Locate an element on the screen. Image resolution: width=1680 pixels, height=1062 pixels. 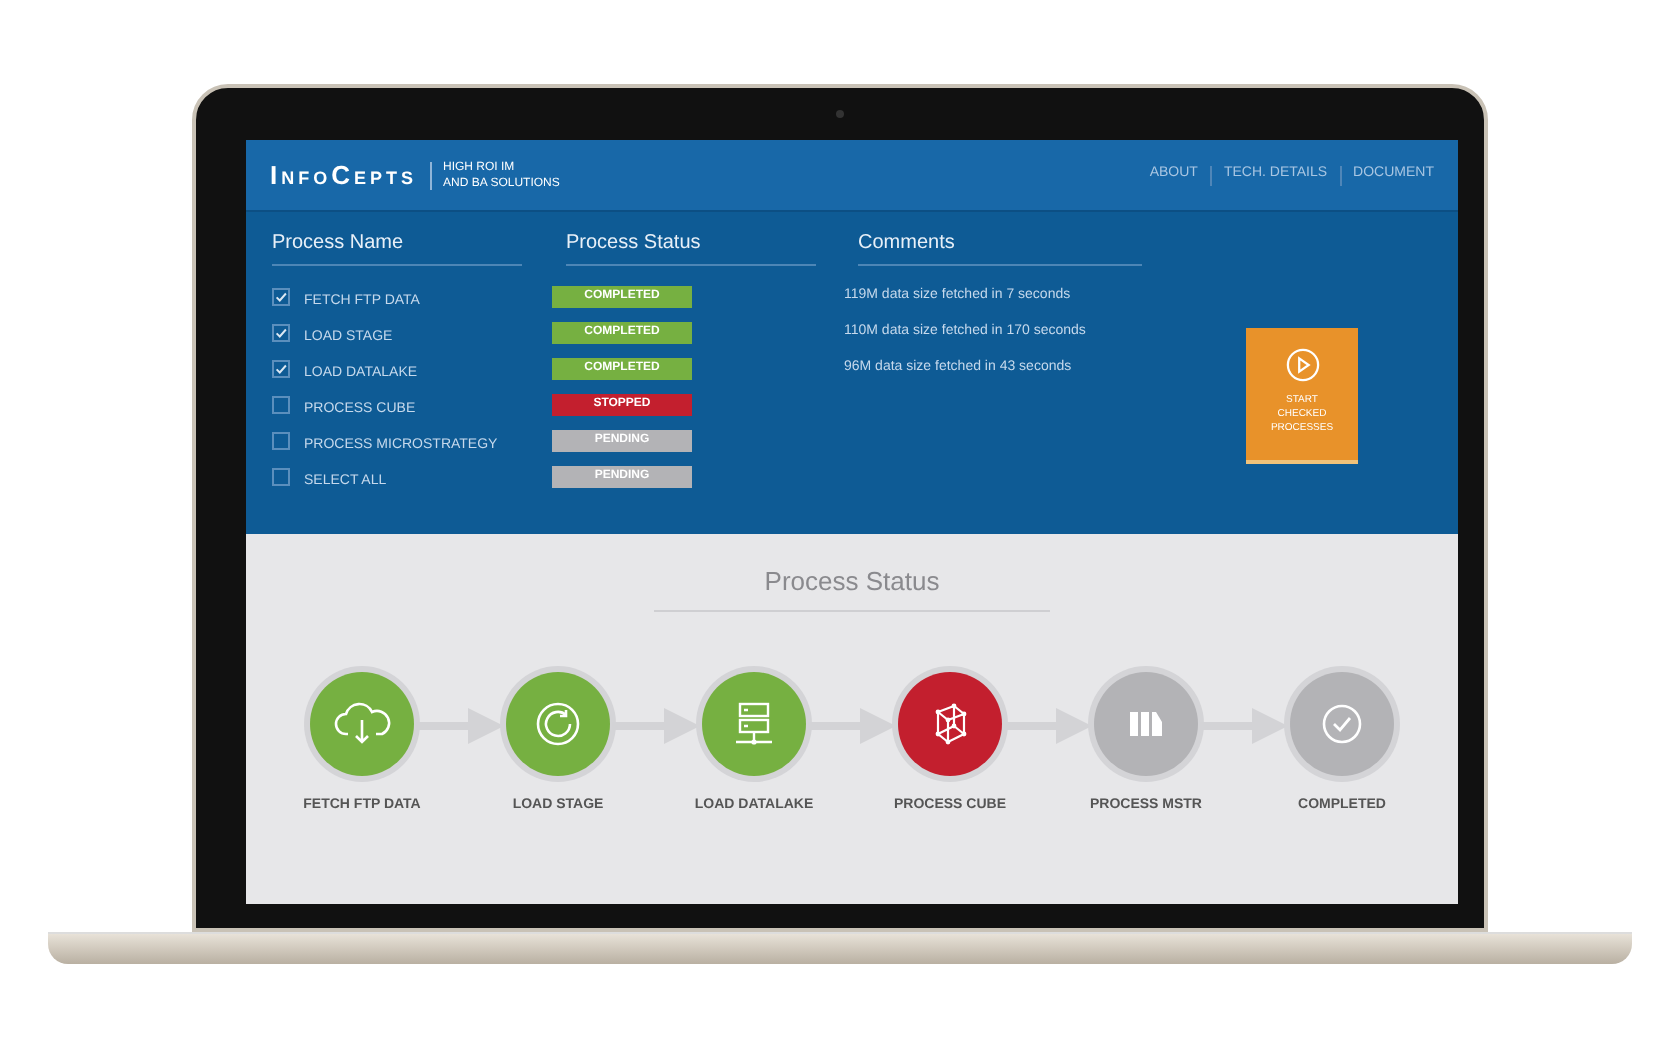
section-title: Process Status is located at coordinates (852, 586).